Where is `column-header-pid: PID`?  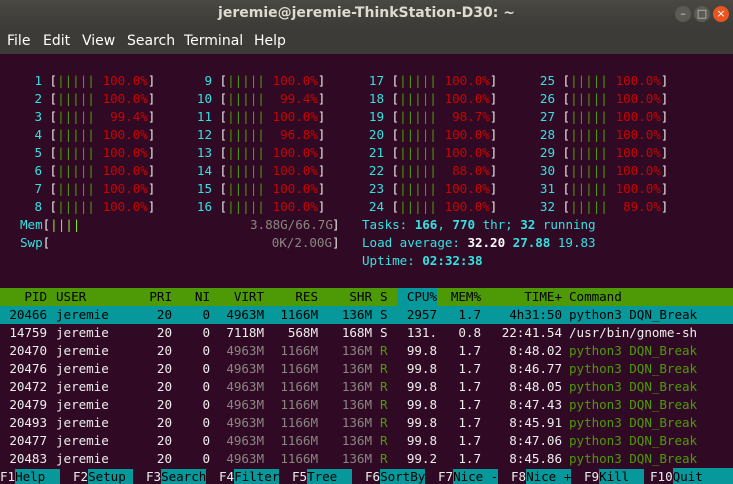
column-header-pid: PID is located at coordinates (23, 297).